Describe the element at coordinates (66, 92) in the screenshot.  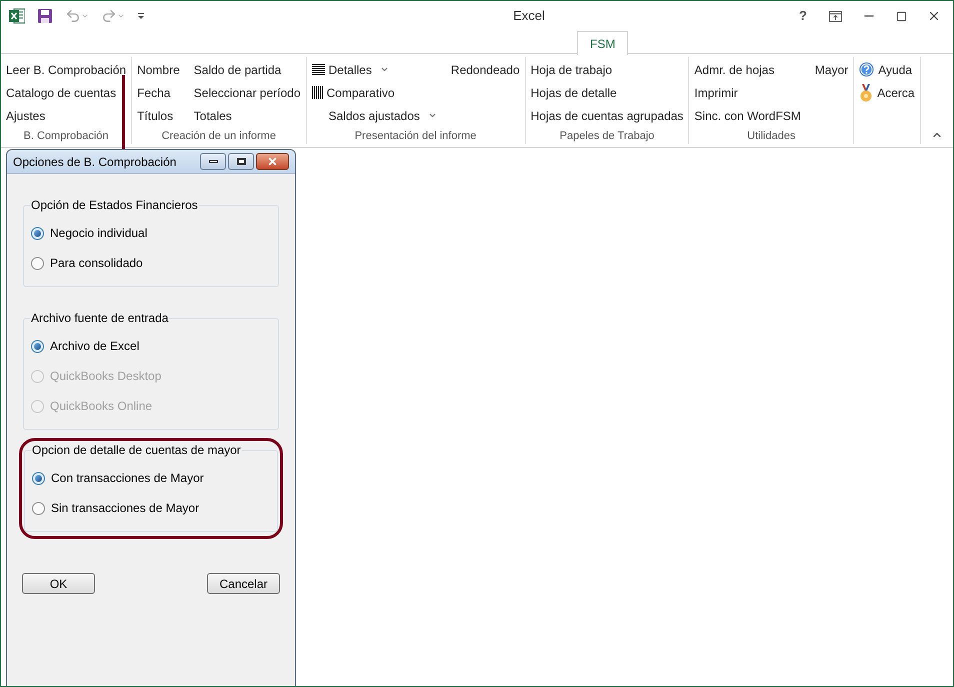
I see `ribbon-button: Catalogo de cuentas` at that location.